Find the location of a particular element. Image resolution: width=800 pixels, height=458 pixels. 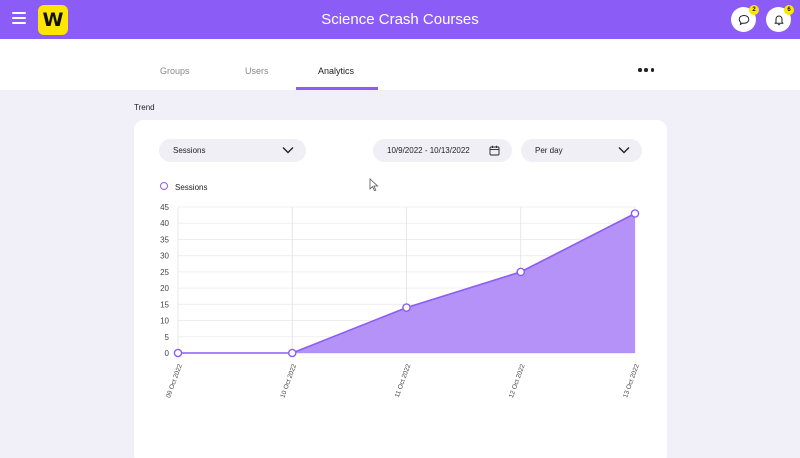

y-tick-label: 45 is located at coordinates (164, 207).